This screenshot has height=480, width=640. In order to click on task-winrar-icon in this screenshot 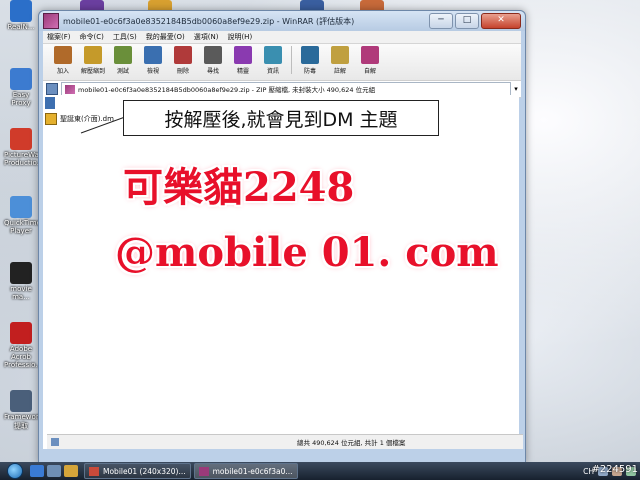, I will do `click(203, 471)`.